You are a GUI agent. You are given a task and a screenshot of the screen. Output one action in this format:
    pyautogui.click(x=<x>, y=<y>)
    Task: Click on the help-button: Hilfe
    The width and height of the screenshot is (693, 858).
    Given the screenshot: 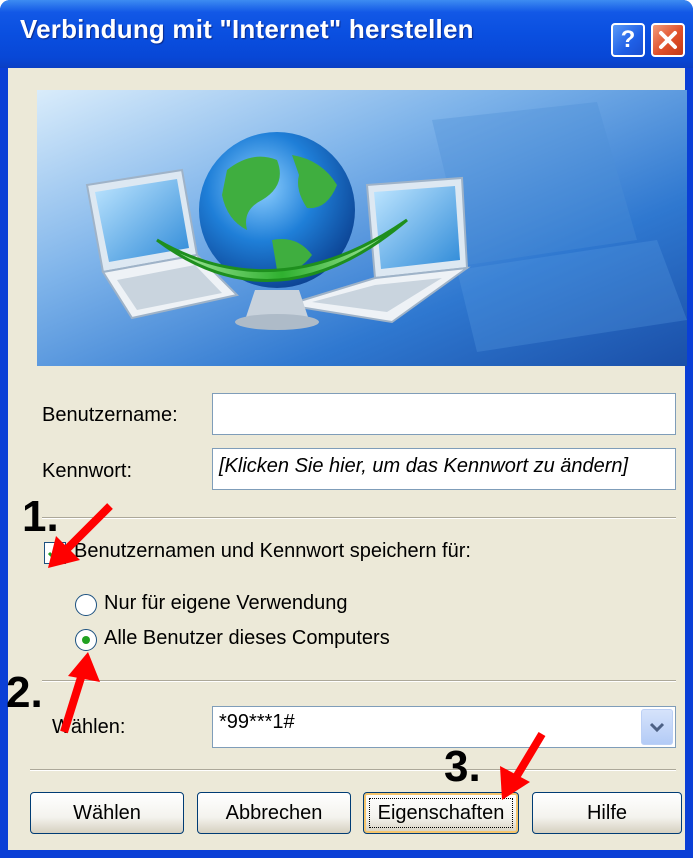 What is the action you would take?
    pyautogui.click(x=607, y=813)
    